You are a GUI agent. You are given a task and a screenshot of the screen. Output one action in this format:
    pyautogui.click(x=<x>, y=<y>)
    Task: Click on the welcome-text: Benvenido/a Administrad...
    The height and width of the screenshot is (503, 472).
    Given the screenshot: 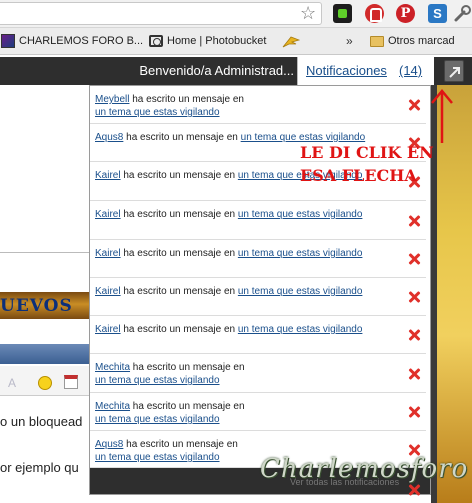 What is the action you would take?
    pyautogui.click(x=216, y=70)
    